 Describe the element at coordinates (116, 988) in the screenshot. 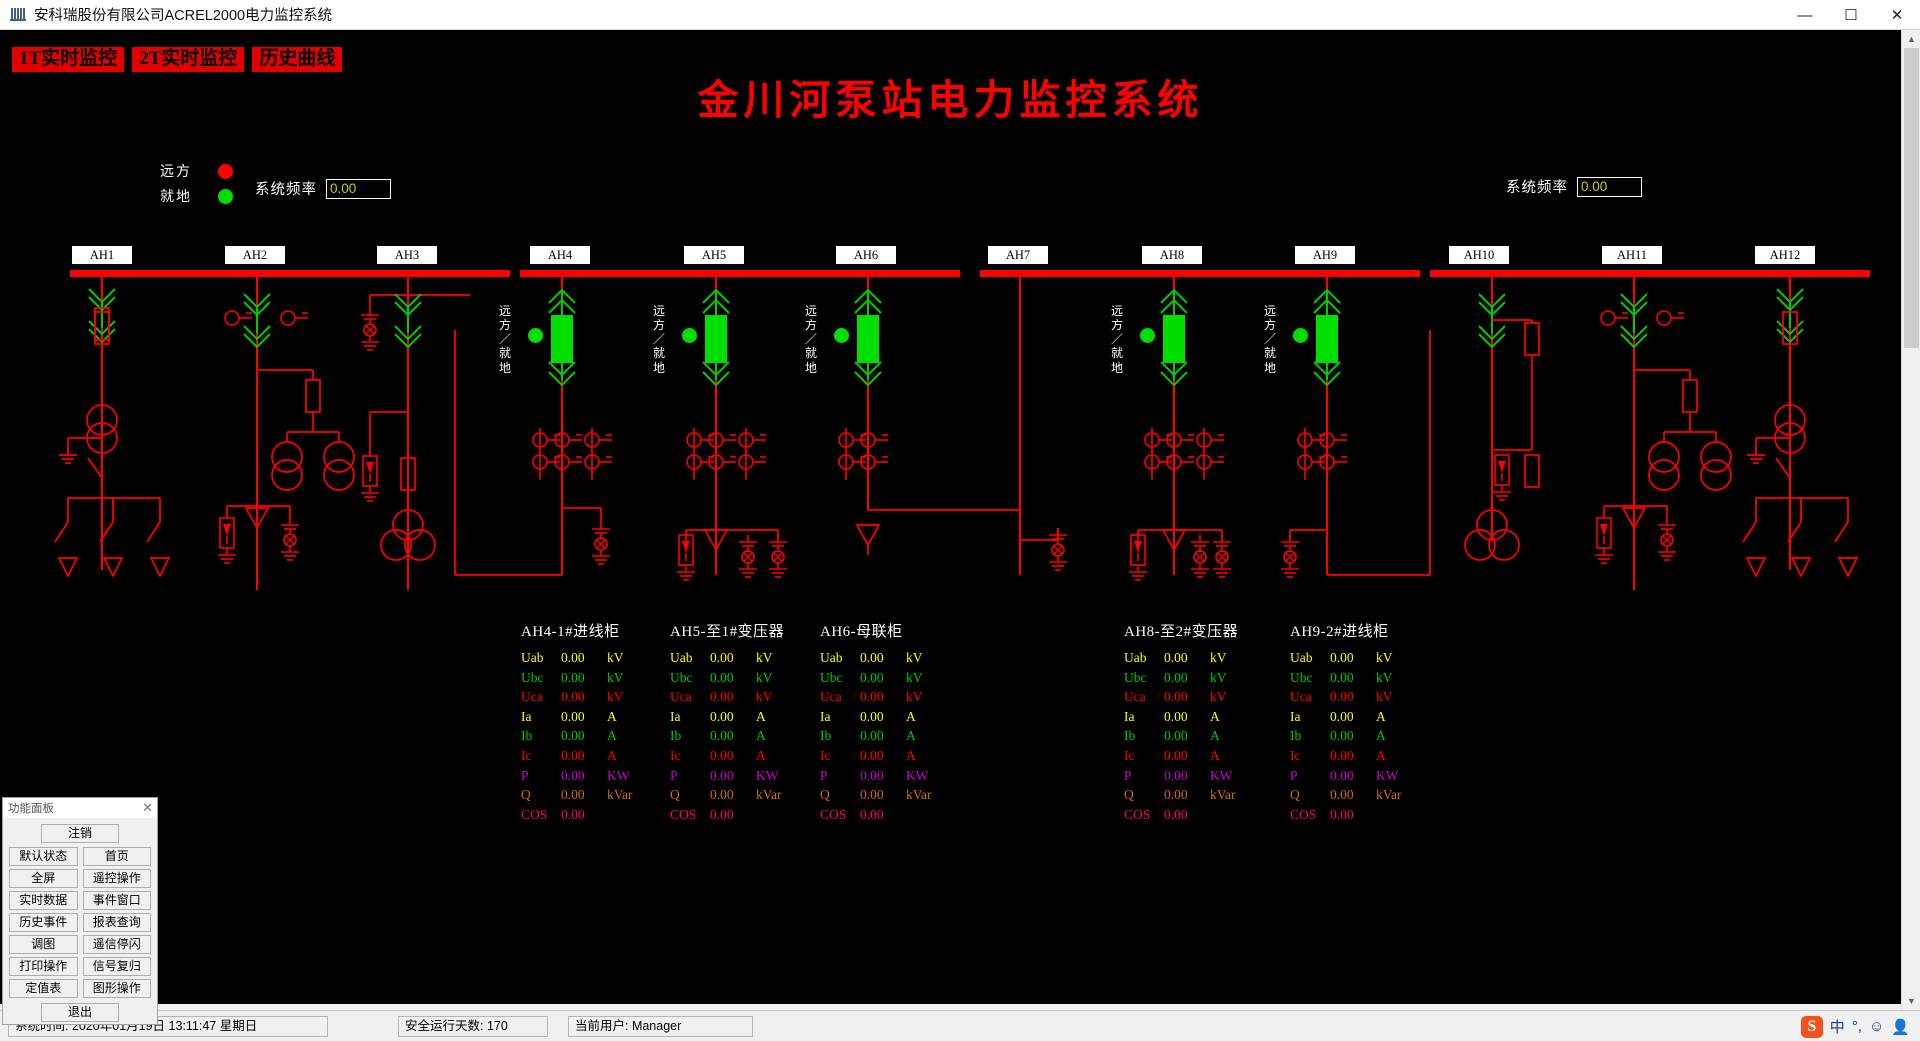

I see `graphic-operation-button: 图形操作` at that location.